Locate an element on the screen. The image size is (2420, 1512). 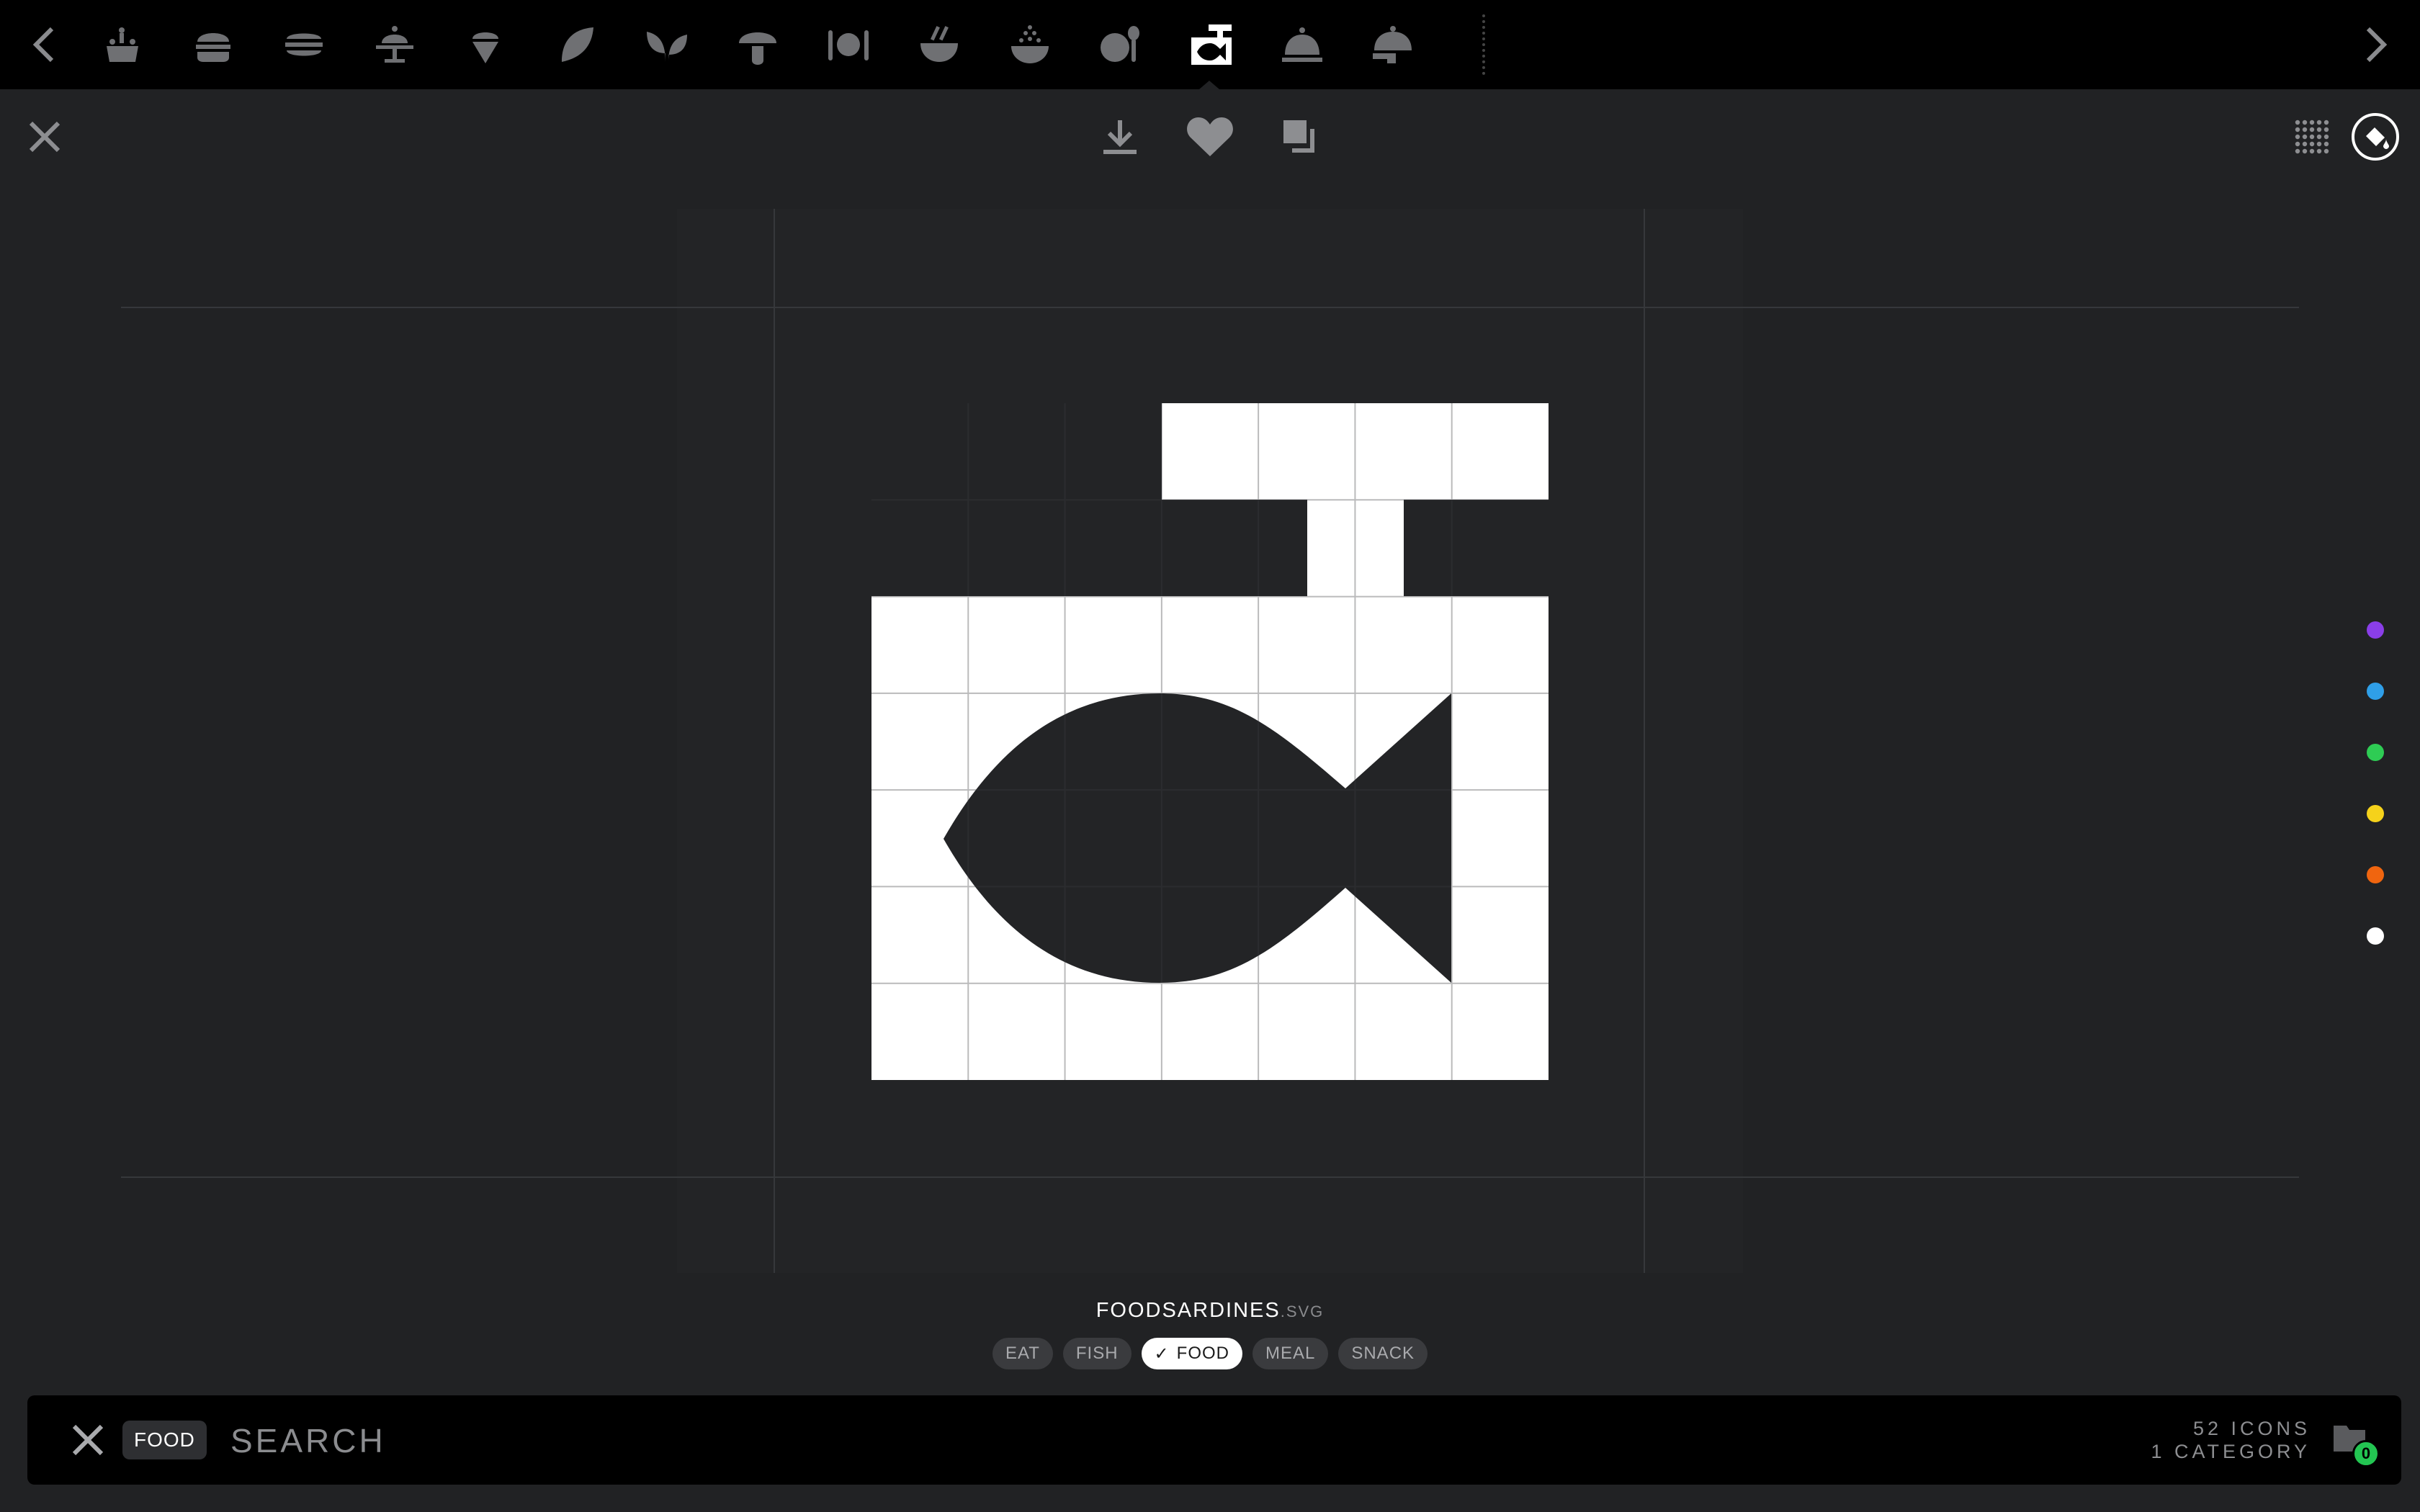
grid-view-button is located at coordinates (2312, 137).